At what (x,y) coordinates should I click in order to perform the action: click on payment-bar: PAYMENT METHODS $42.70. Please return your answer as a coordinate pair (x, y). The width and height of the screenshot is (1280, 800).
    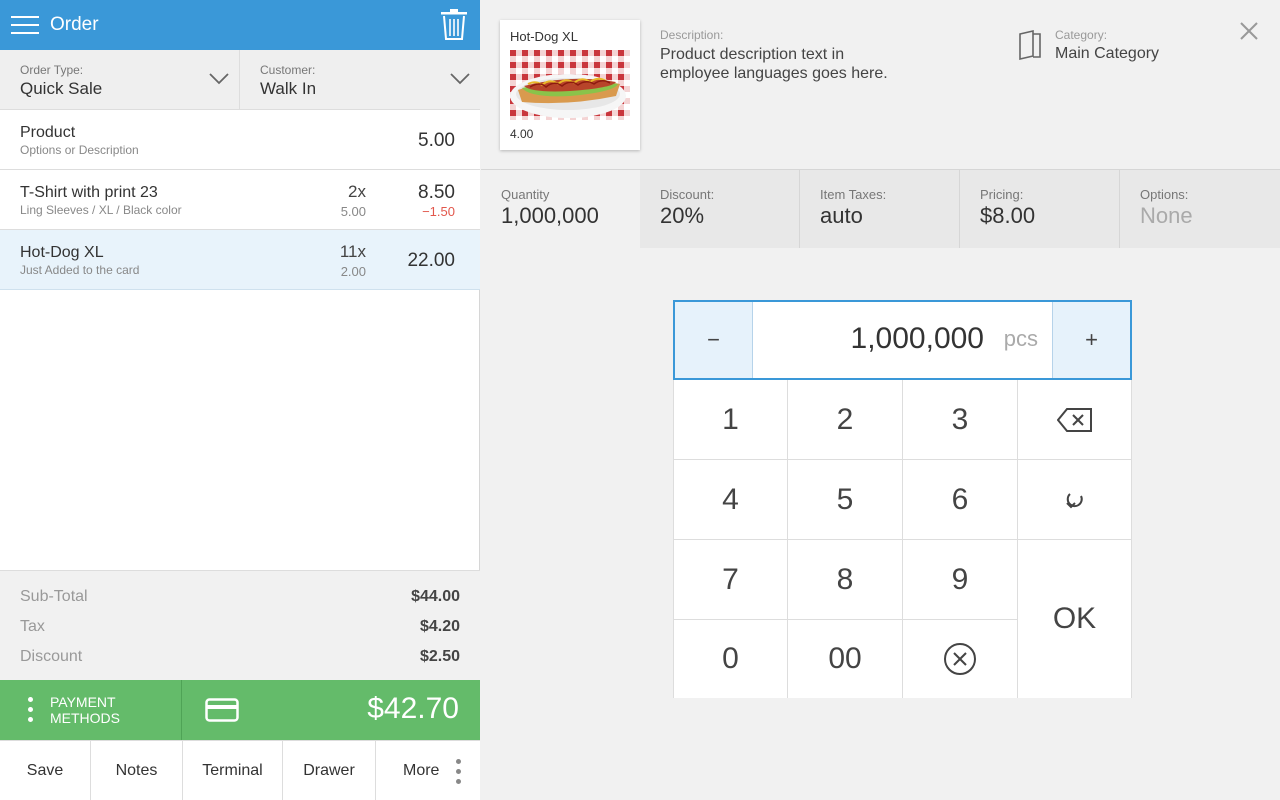
    Looking at the image, I should click on (240, 710).